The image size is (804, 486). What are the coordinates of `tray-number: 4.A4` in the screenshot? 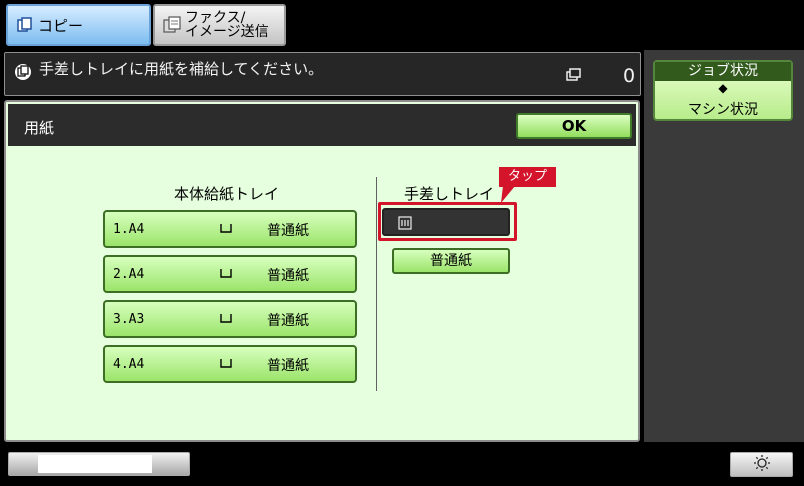 It's located at (129, 364).